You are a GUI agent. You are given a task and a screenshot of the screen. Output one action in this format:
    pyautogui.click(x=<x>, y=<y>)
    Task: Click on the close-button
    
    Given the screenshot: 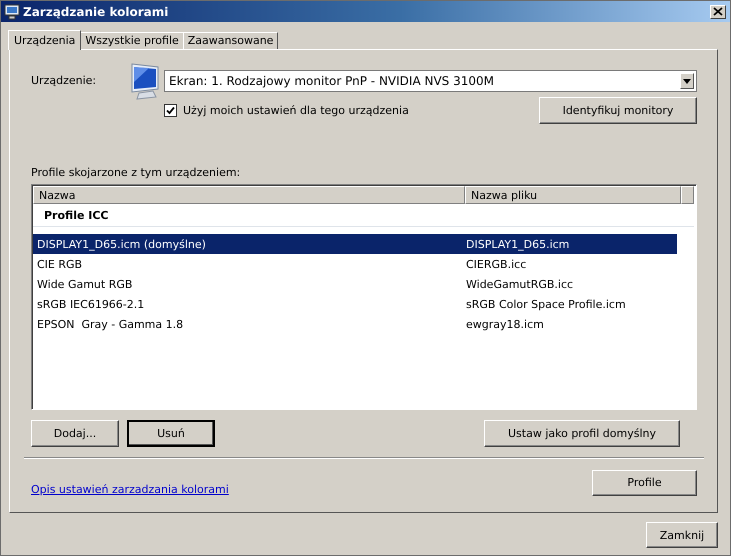 What is the action you would take?
    pyautogui.click(x=718, y=11)
    